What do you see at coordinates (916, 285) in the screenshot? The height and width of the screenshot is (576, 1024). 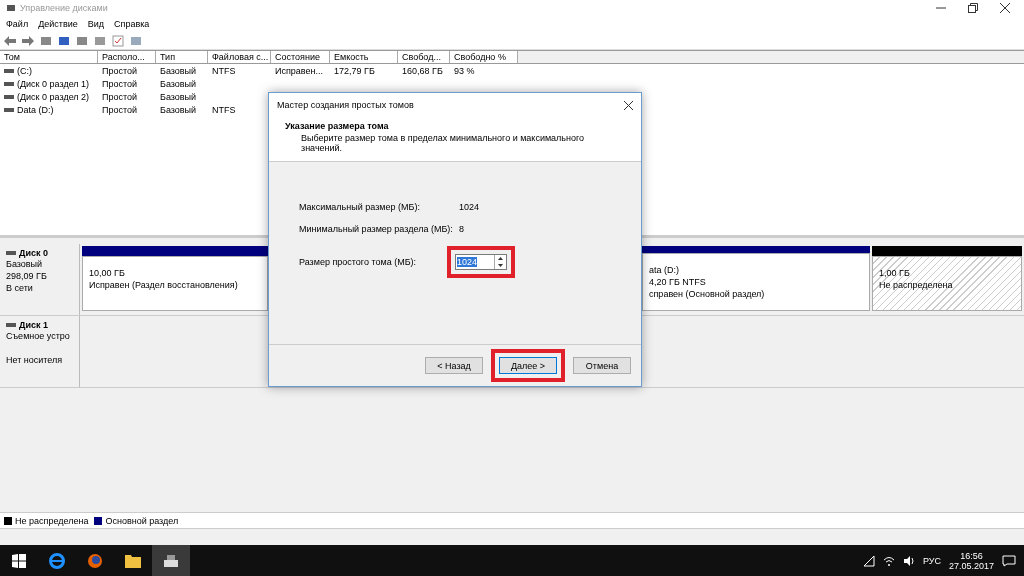 I see `partition-info: Не распределена` at bounding box center [916, 285].